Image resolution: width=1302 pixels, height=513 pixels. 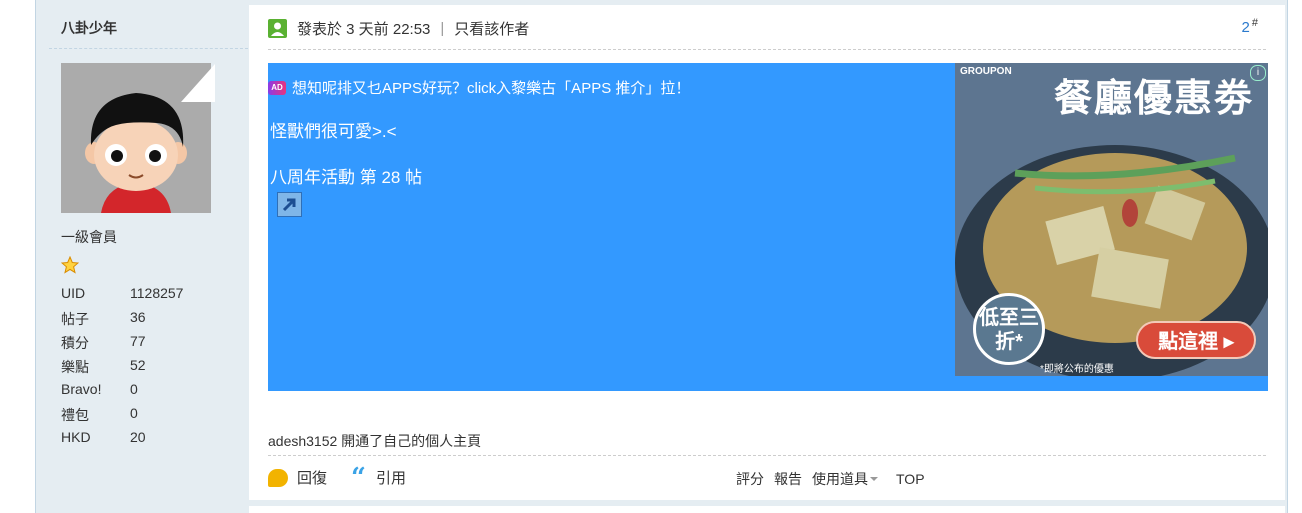 I want to click on external-link-icon, so click(x=289, y=204).